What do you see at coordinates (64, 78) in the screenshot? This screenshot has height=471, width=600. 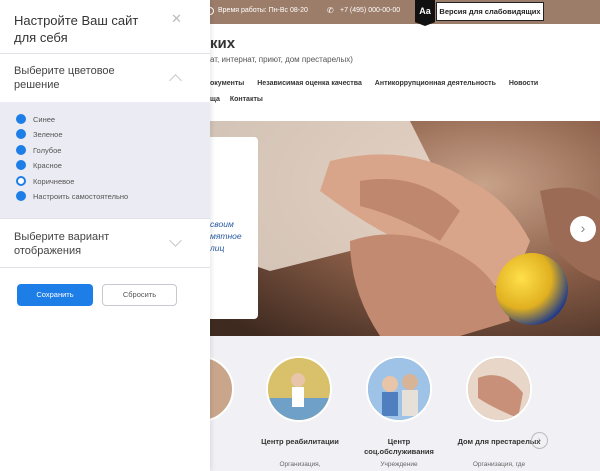 I see `color-section-label: Выберите цветовое решение` at bounding box center [64, 78].